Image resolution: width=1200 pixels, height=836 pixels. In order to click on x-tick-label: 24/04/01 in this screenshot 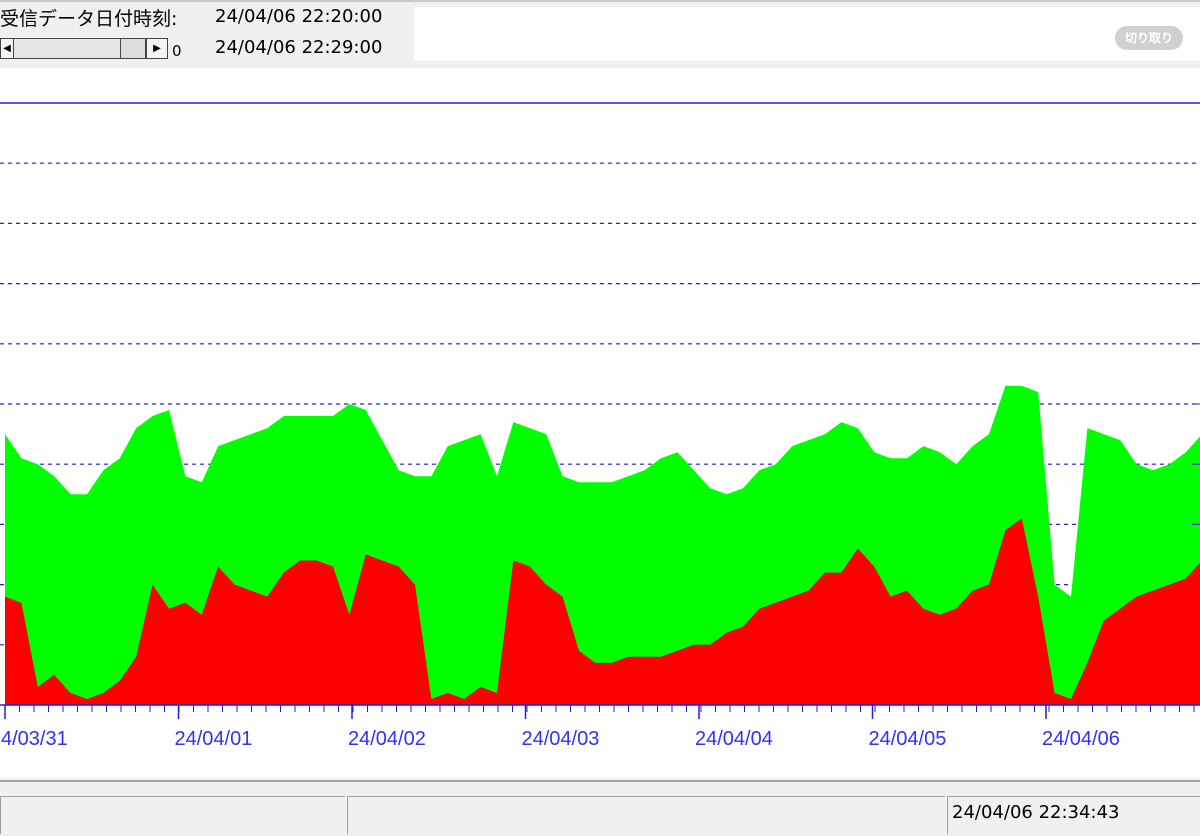, I will do `click(214, 739)`.